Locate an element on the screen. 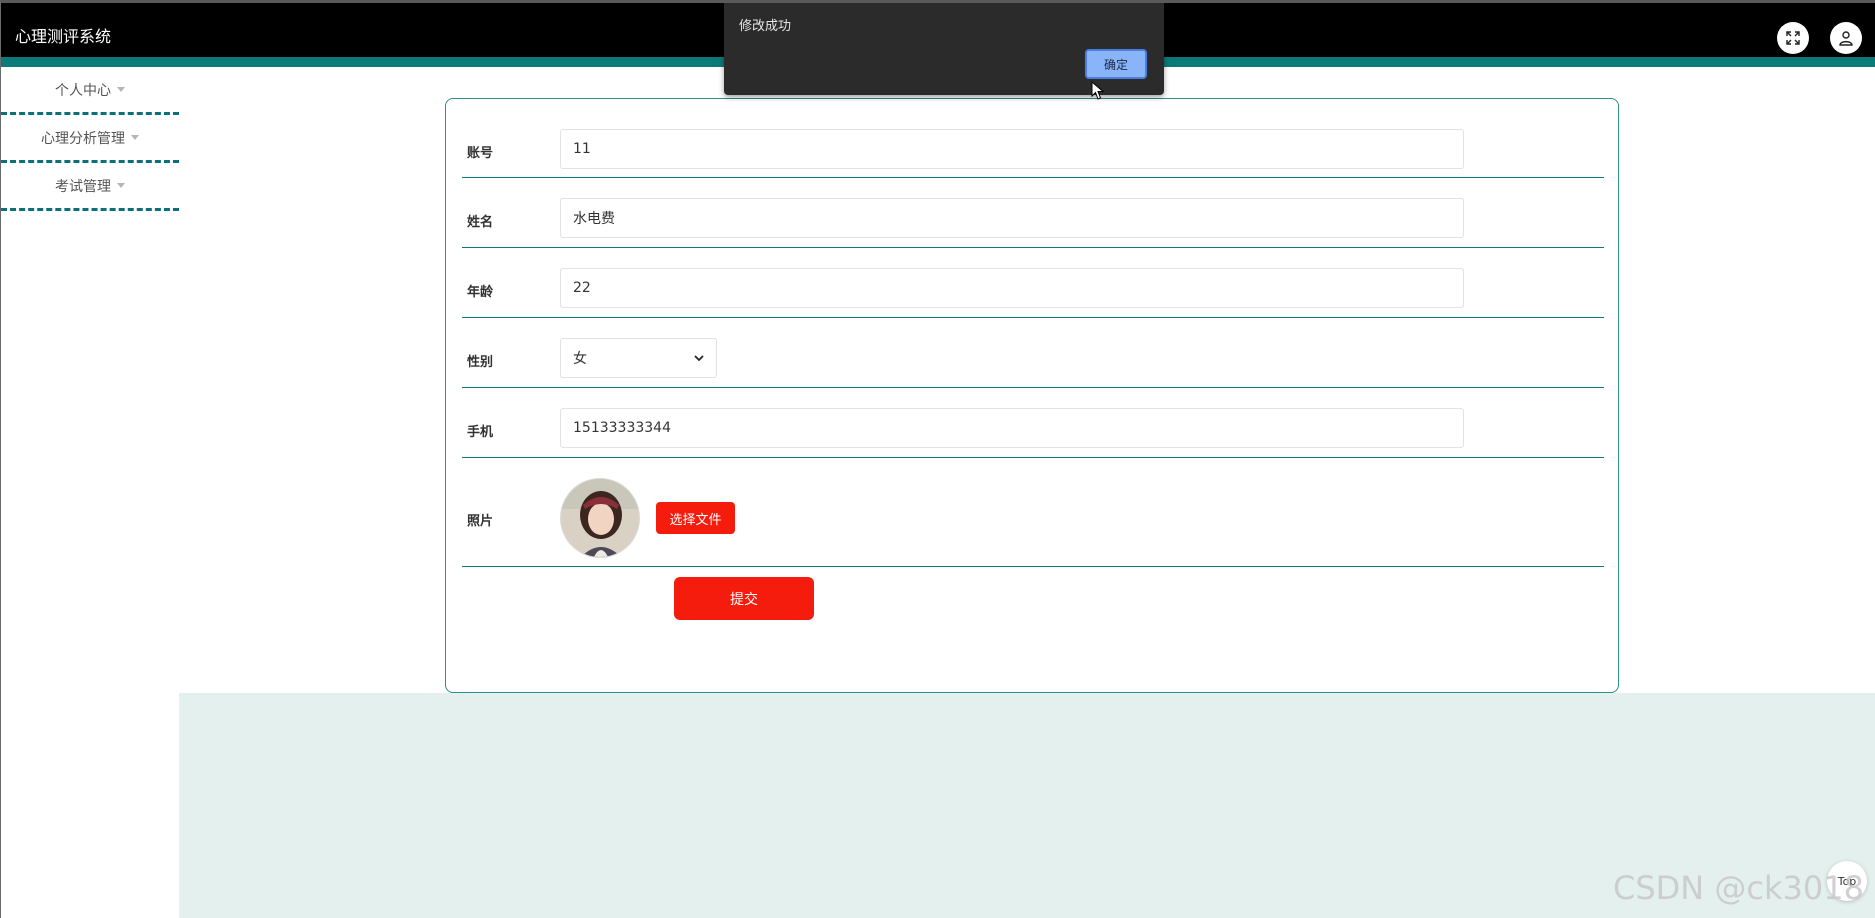 The image size is (1875, 918). name-input is located at coordinates (1012, 218).